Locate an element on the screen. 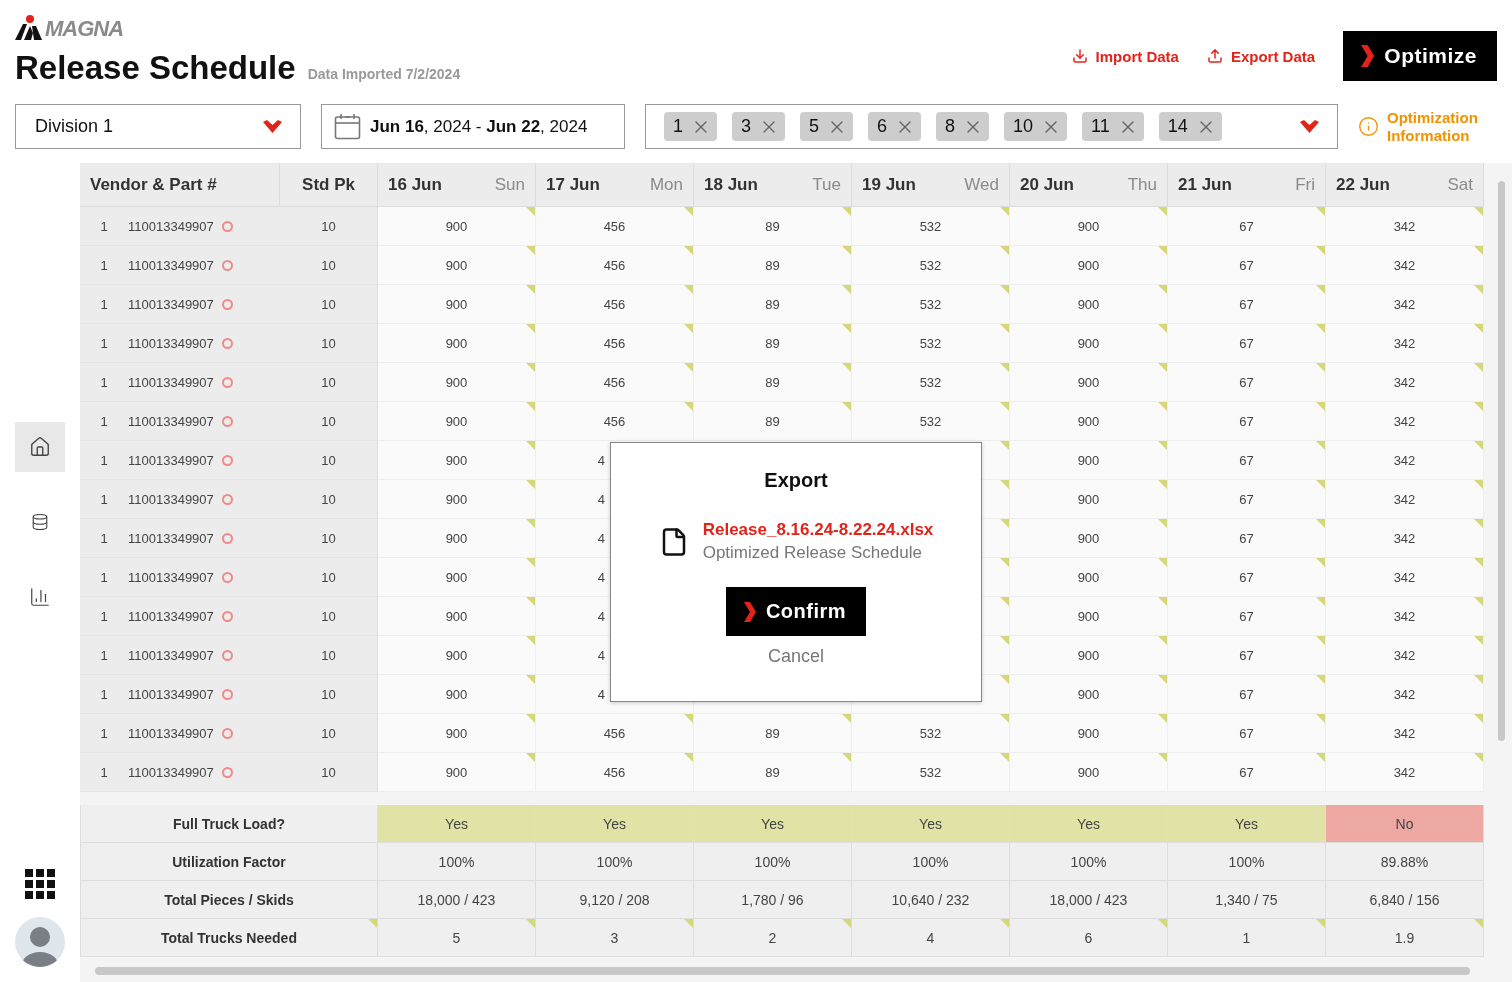 The height and width of the screenshot is (982, 1512). summary-label: Full Truck Load? is located at coordinates (229, 824).